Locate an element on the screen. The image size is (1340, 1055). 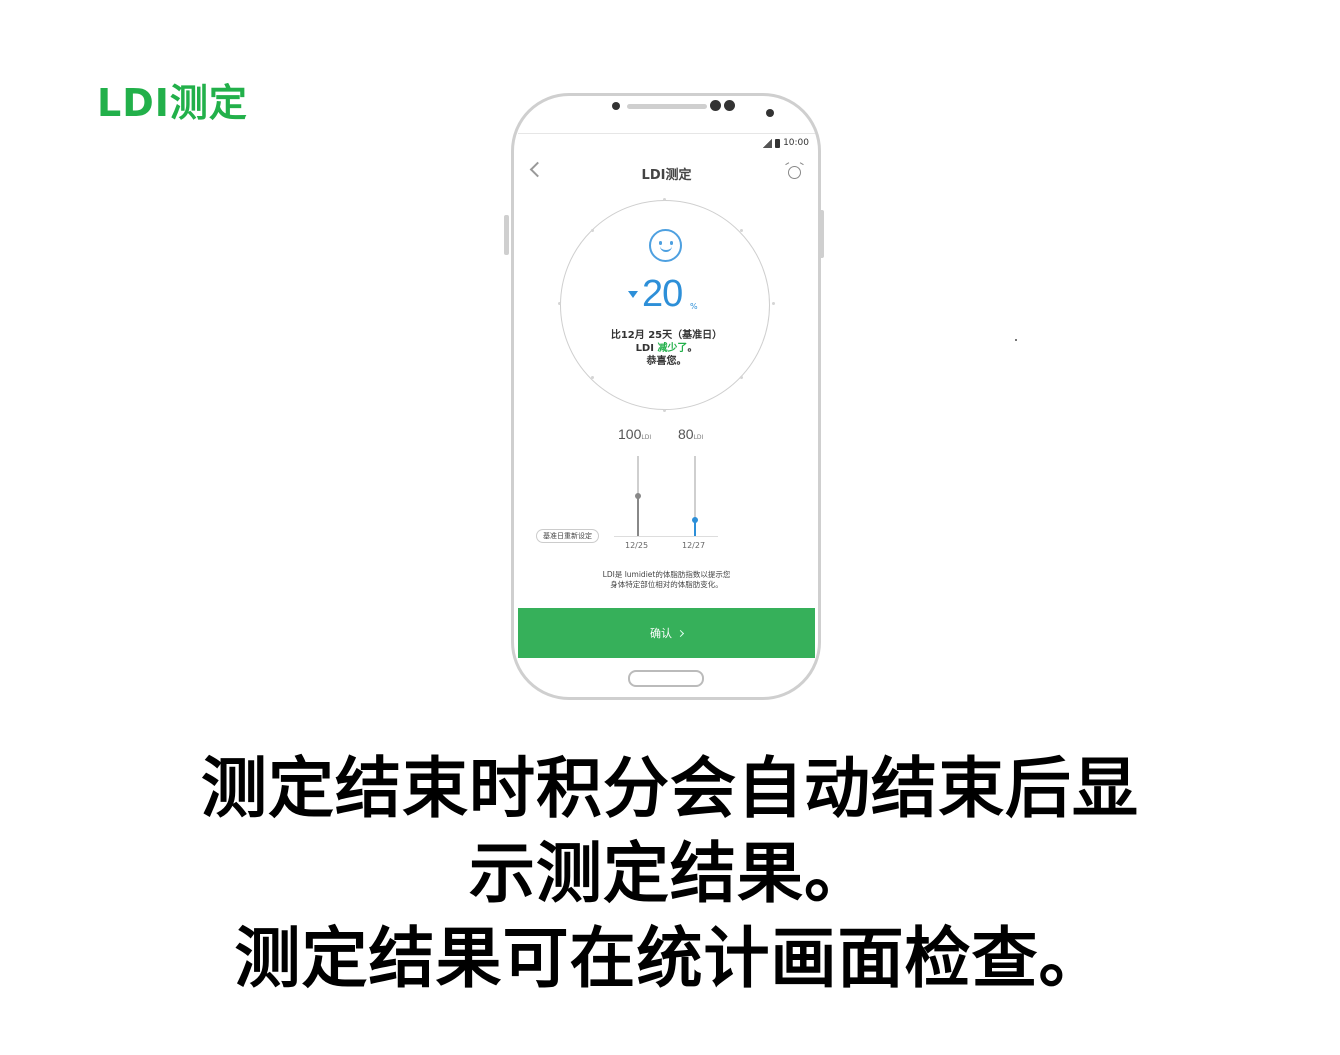
bar-label-baseline: 100LDI is located at coordinates (635, 434).